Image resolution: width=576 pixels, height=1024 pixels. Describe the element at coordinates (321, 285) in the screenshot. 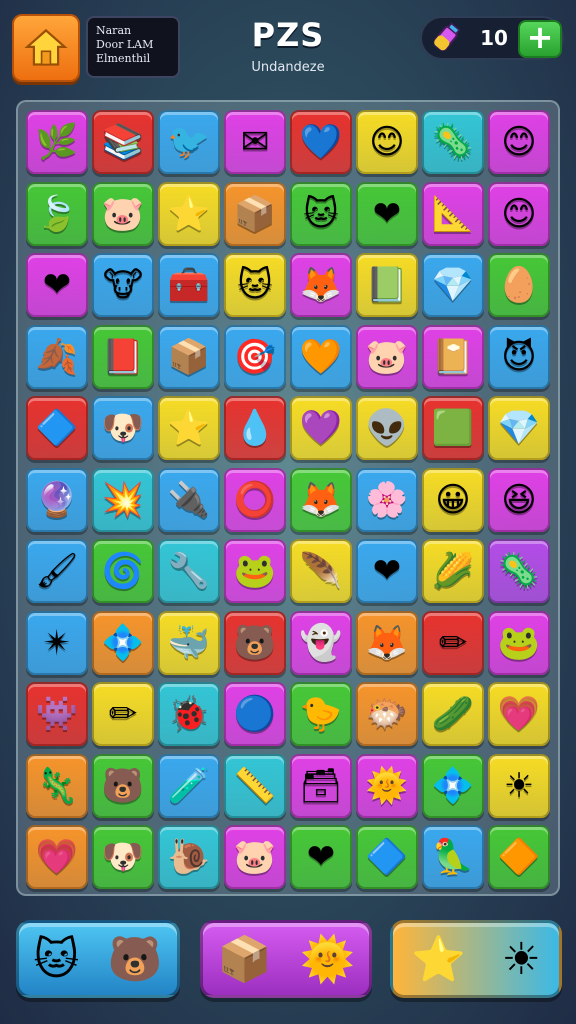

I see `tile-r3-c5: 🦊` at that location.